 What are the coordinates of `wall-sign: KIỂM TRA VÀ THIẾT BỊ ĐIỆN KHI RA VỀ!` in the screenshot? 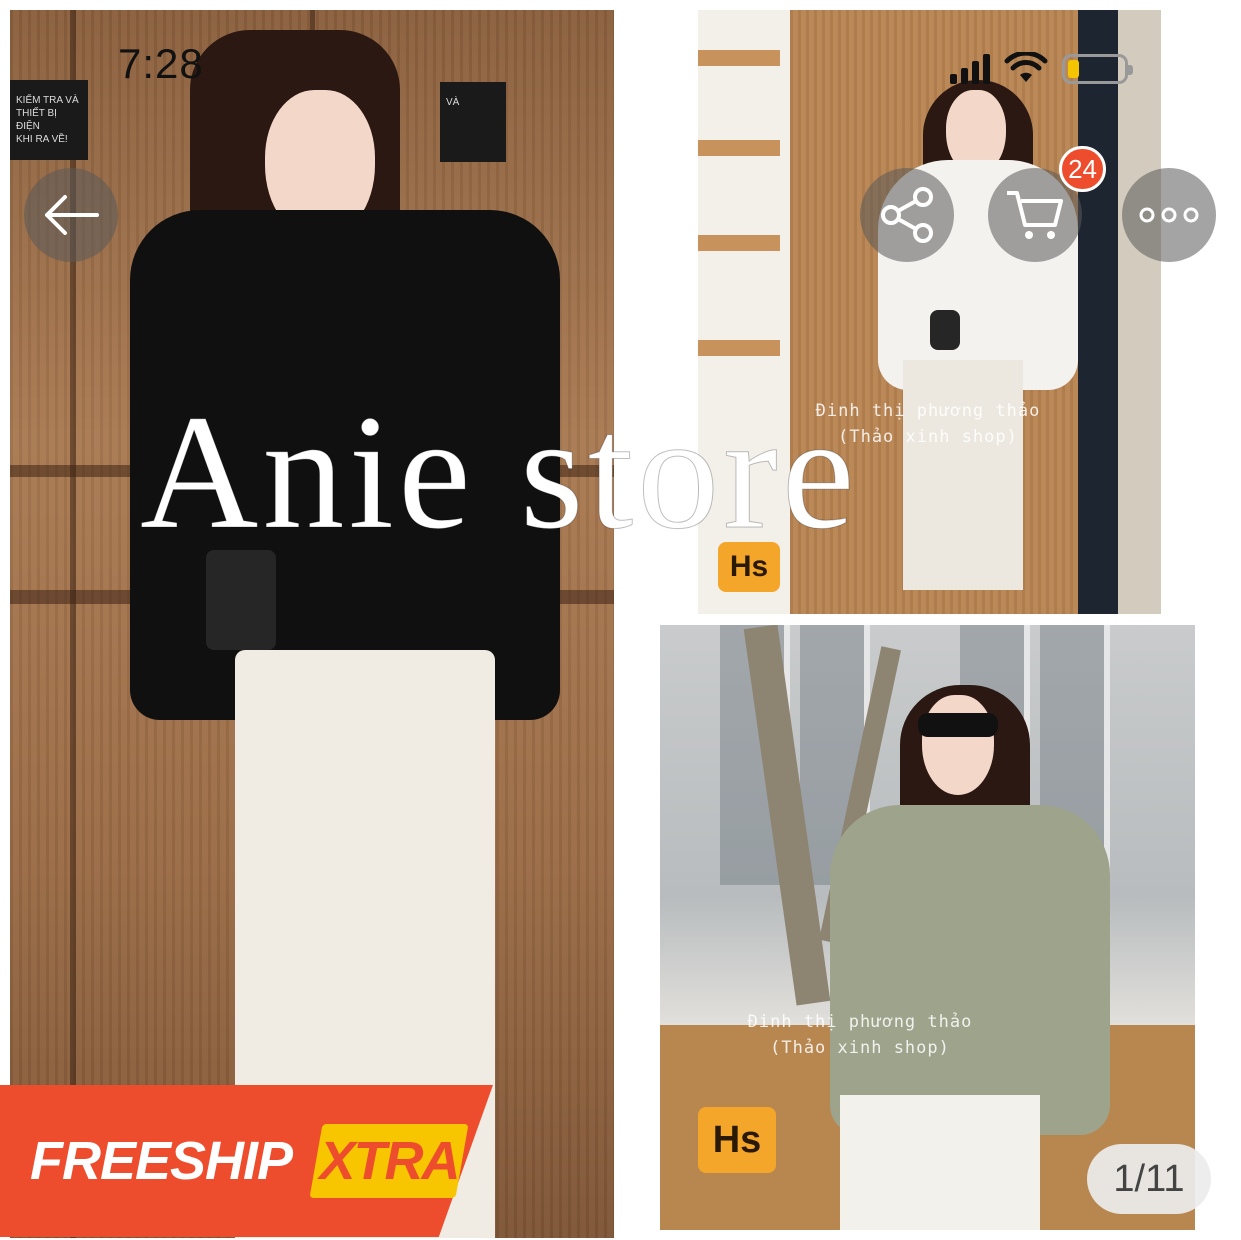 It's located at (49, 120).